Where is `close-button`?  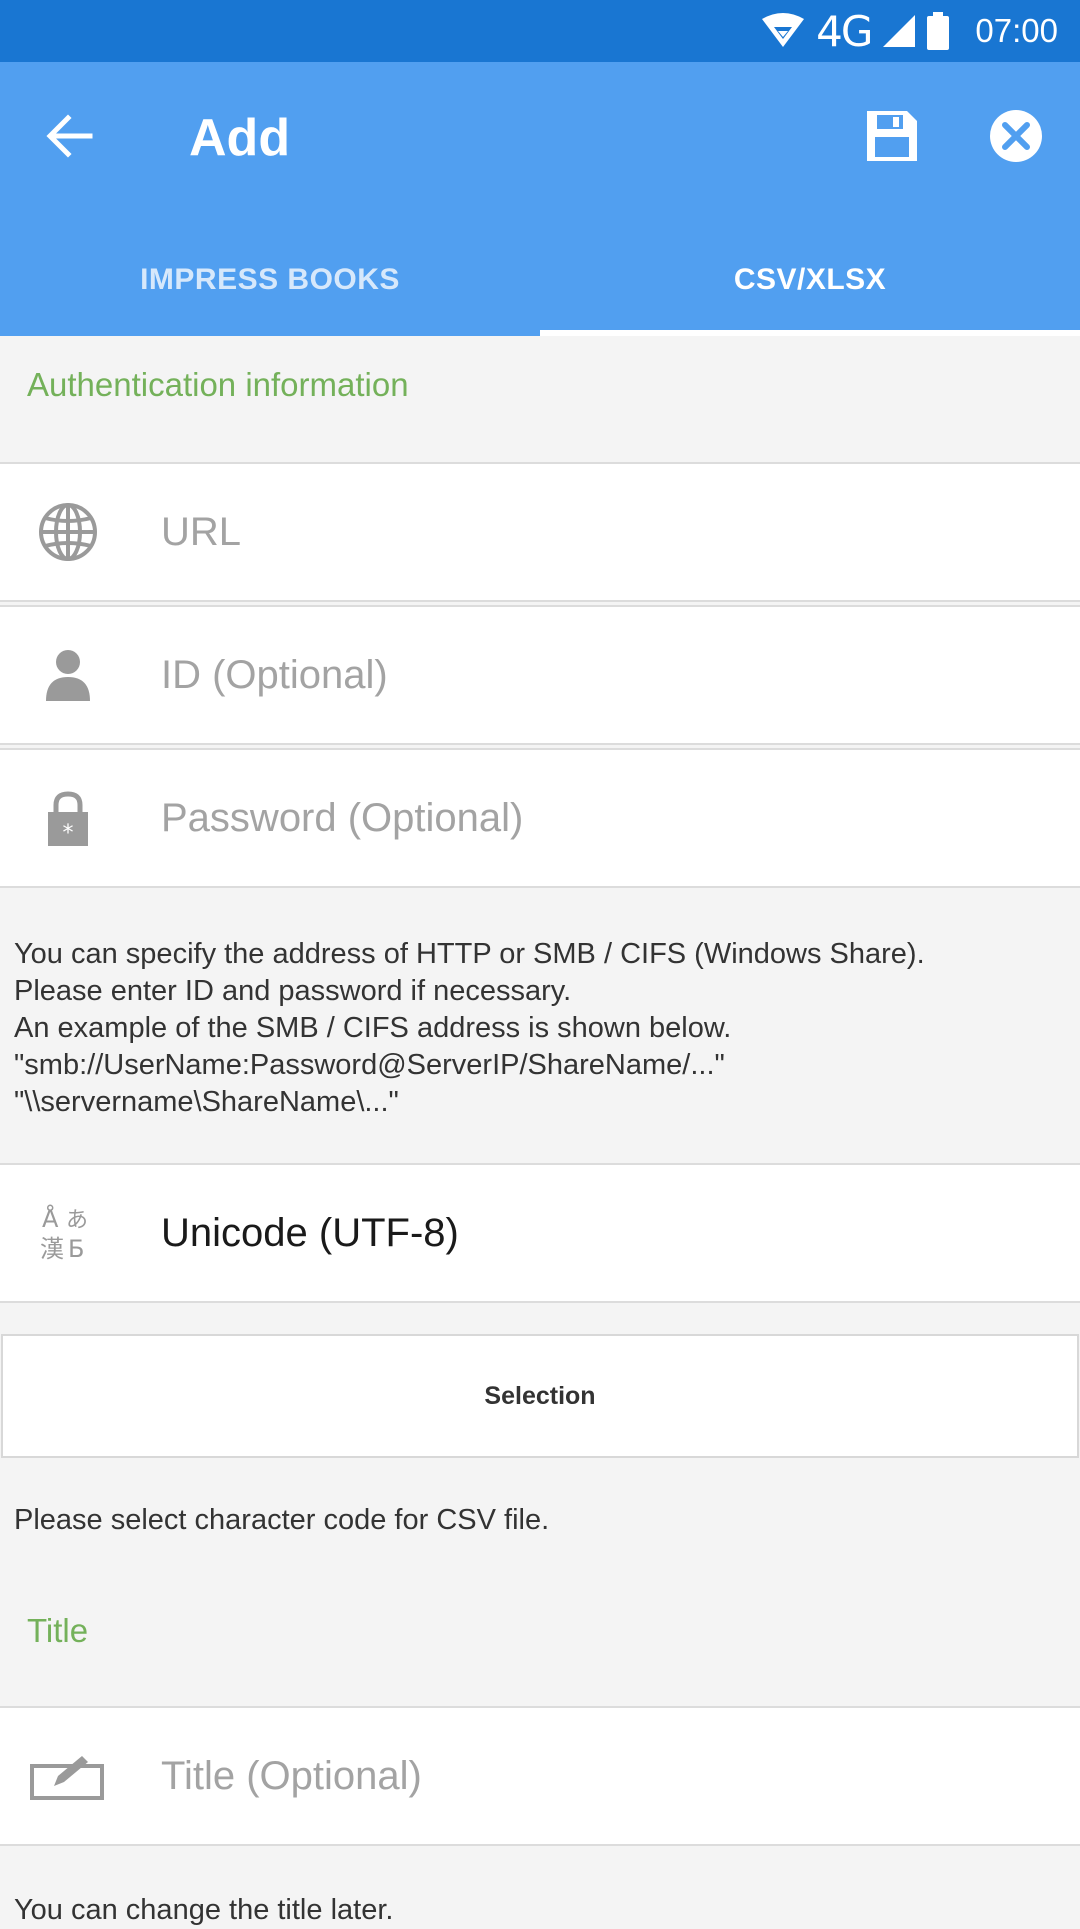
close-button is located at coordinates (1016, 138).